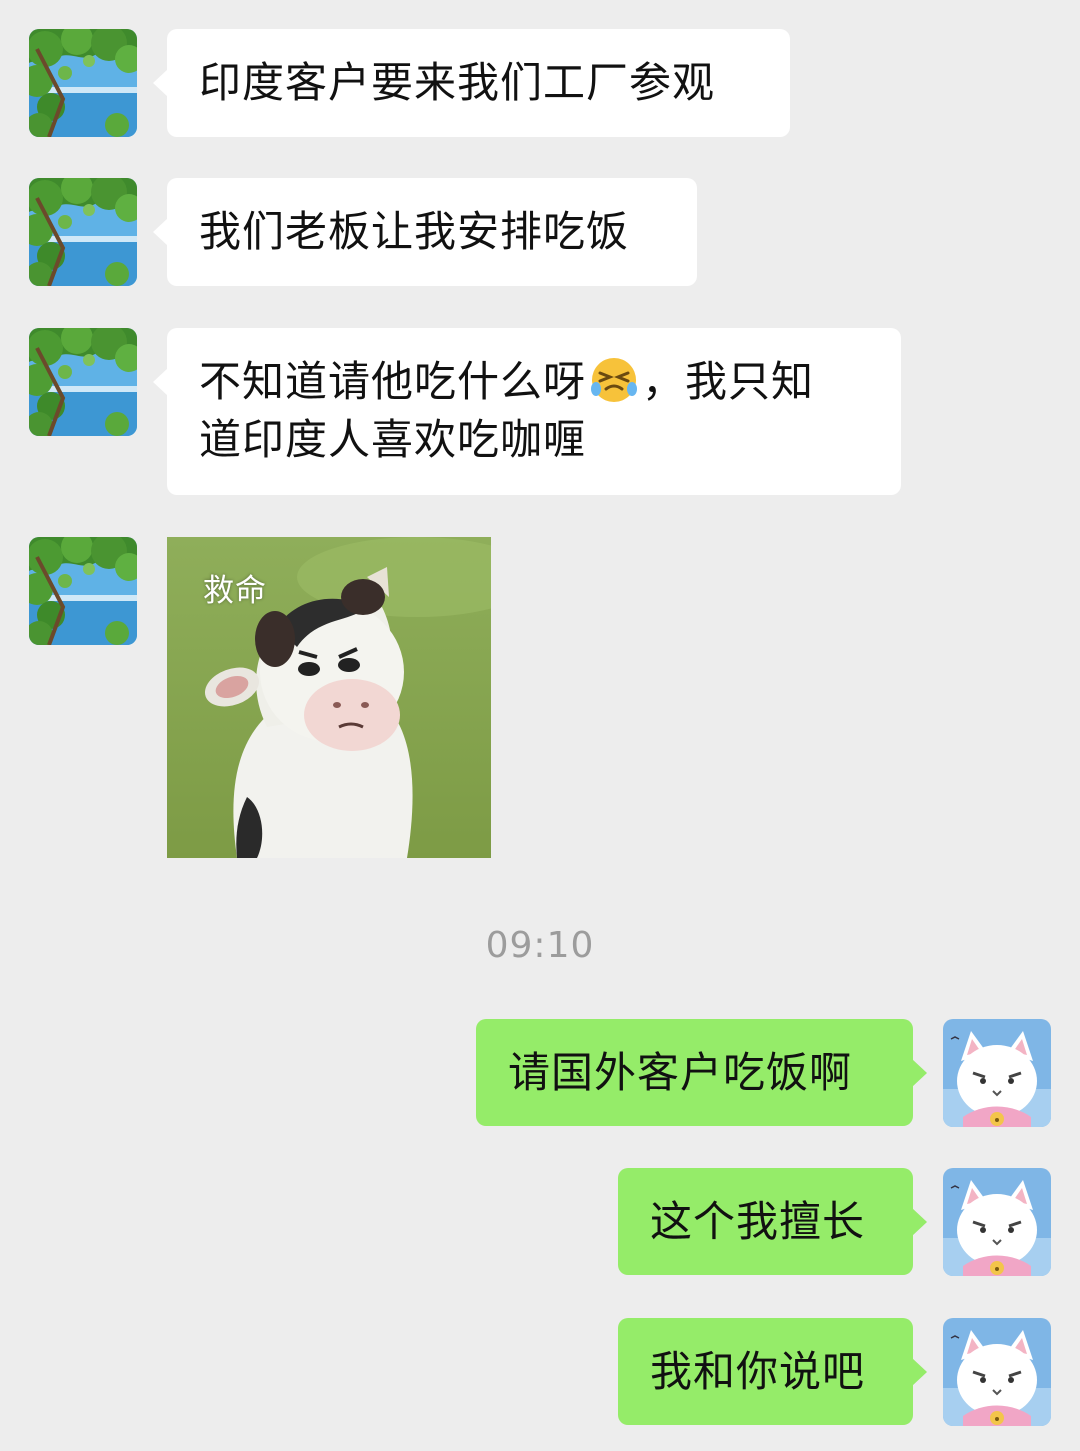  I want to click on incoming-message-2: 我们老板让我安排吃饭, so click(425, 232).